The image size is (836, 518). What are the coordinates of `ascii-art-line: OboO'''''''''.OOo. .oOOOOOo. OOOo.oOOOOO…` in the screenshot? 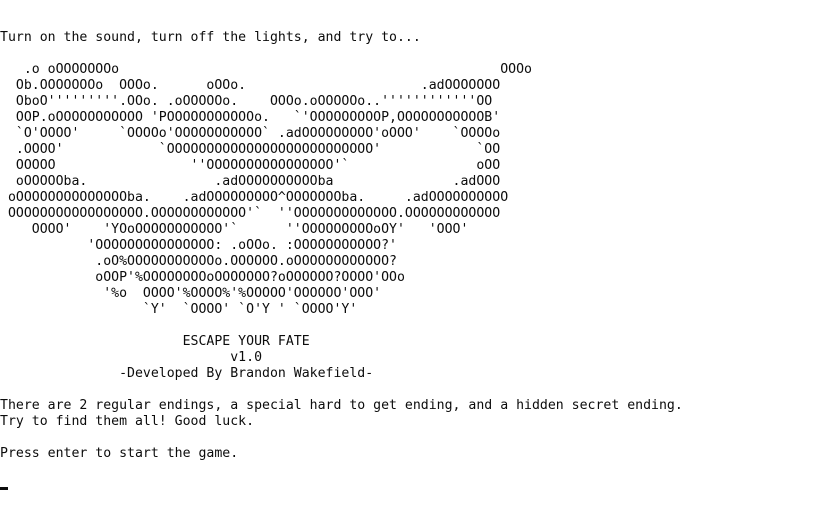 It's located at (246, 101).